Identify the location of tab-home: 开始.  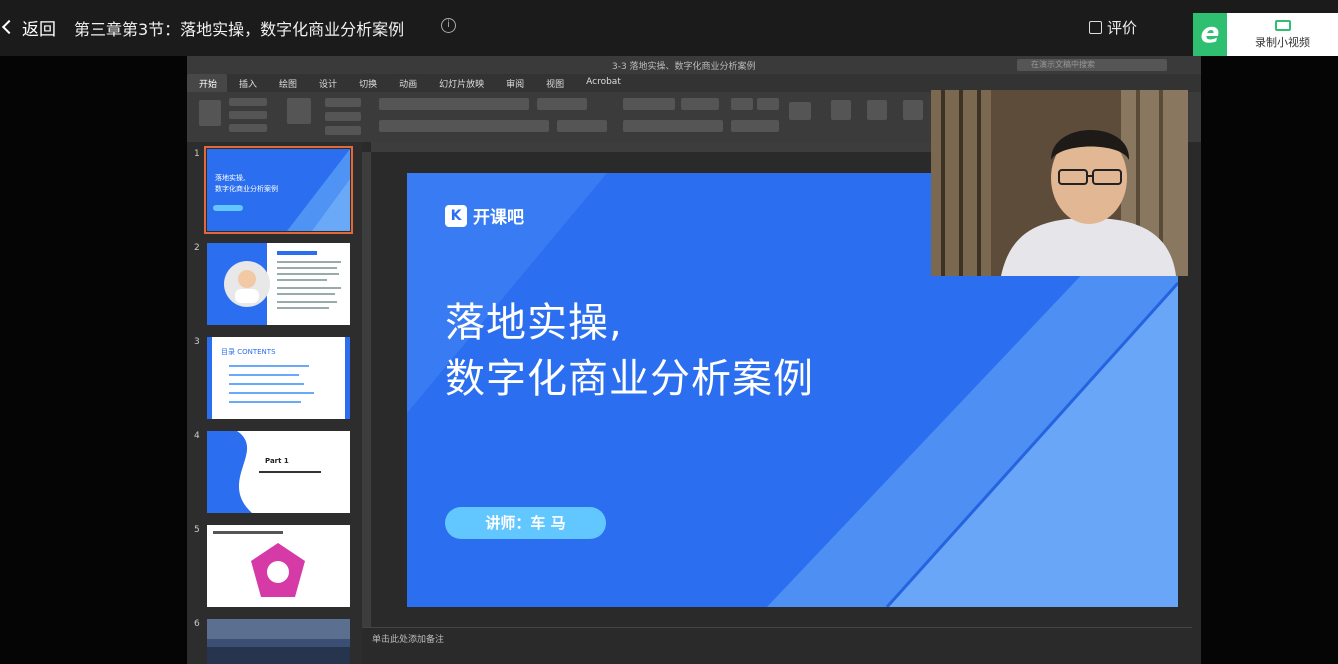
(207, 83).